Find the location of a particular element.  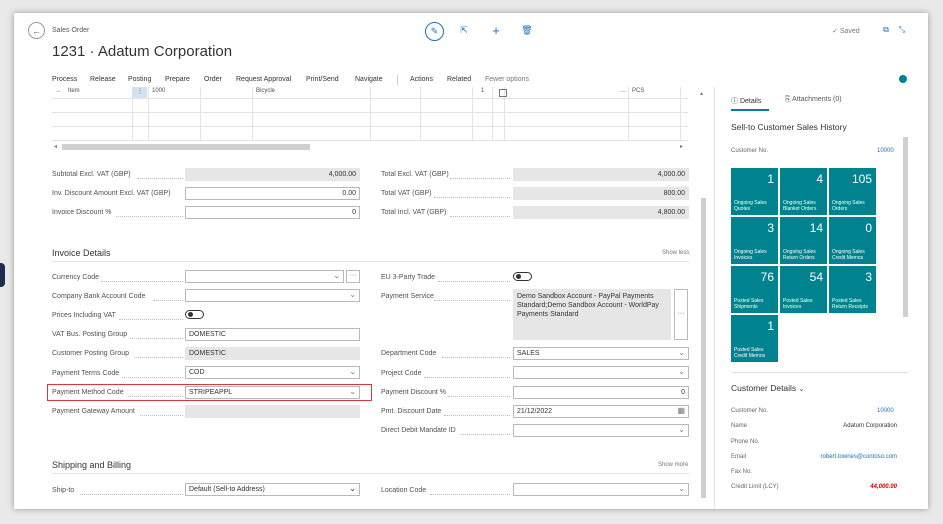

tile-value: 1 is located at coordinates (770, 326).